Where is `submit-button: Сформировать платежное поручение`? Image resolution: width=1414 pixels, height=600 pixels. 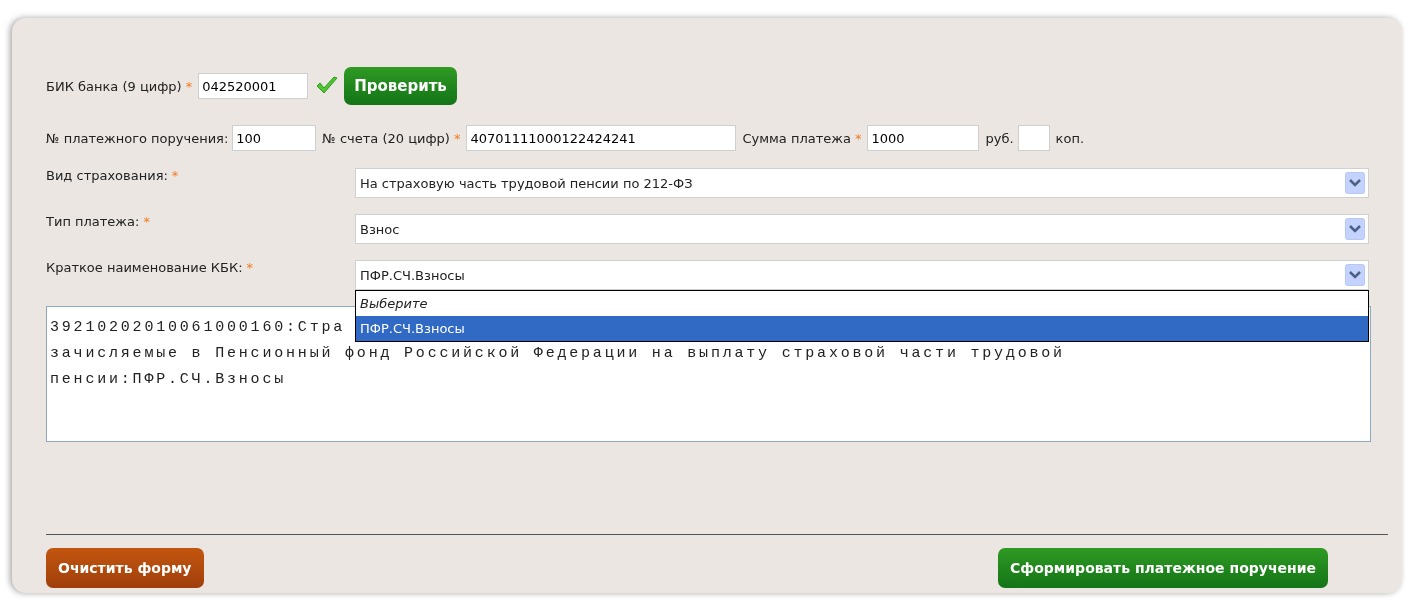
submit-button: Сформировать платежное поручение is located at coordinates (1163, 568).